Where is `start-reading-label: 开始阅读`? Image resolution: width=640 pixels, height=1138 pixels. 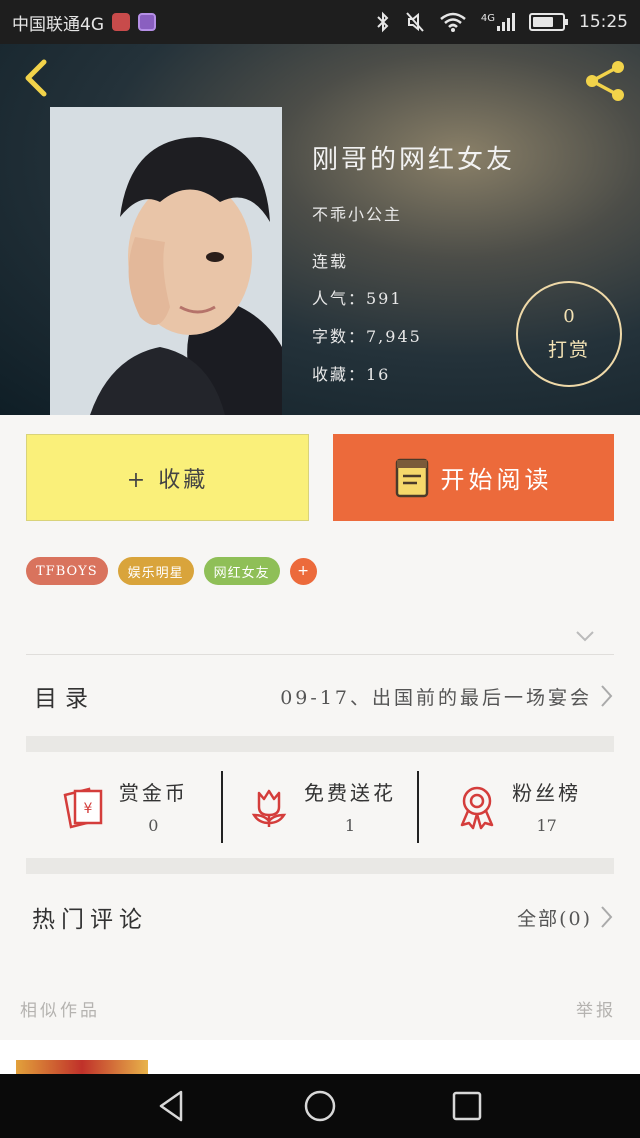
start-reading-label: 开始阅读 is located at coordinates (496, 480).